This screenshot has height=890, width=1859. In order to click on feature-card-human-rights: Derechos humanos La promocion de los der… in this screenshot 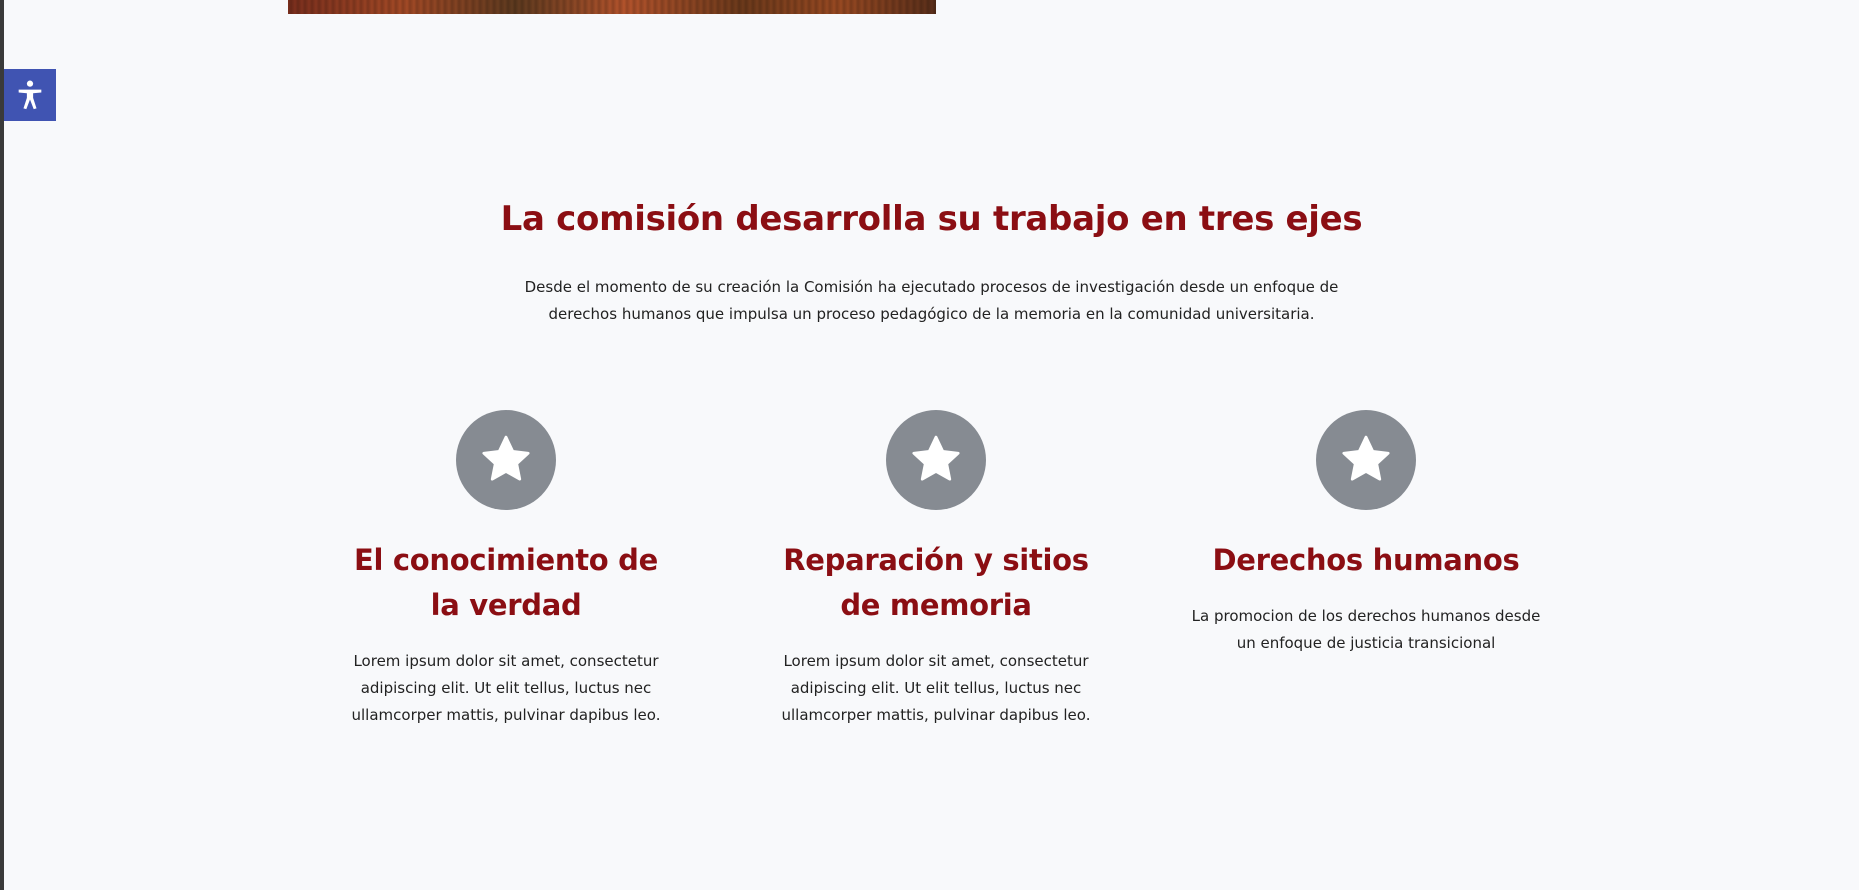, I will do `click(1366, 533)`.